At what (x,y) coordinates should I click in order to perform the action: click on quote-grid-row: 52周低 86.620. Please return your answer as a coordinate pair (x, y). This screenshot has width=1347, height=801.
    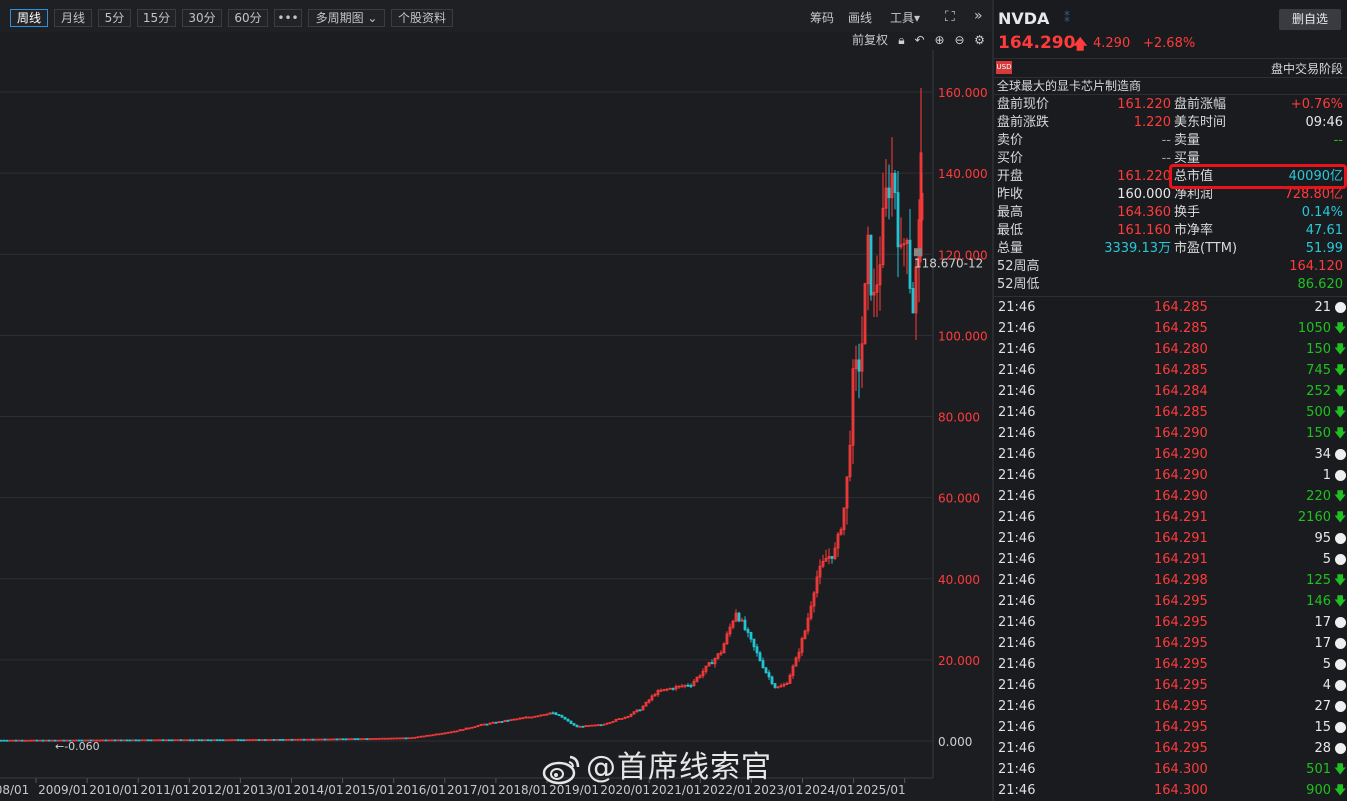
    Looking at the image, I should click on (1170, 285).